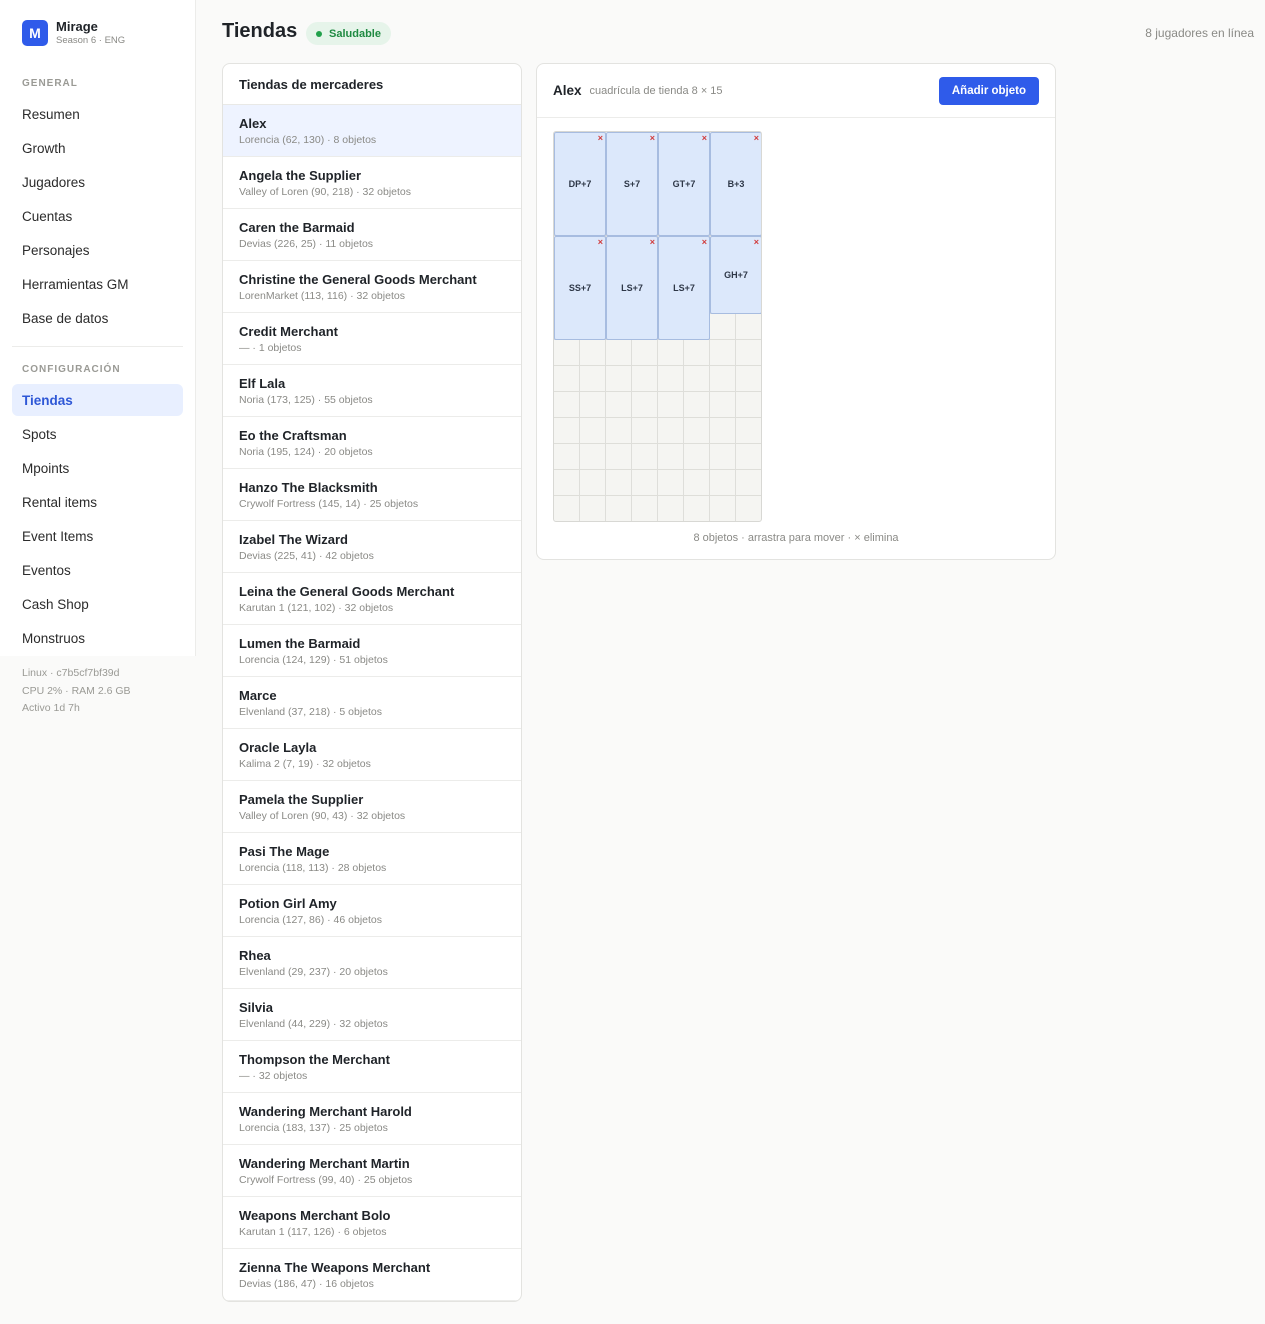 This screenshot has height=1324, width=1265. What do you see at coordinates (288, 331) in the screenshot?
I see `merchant-name: Credit Merchant` at bounding box center [288, 331].